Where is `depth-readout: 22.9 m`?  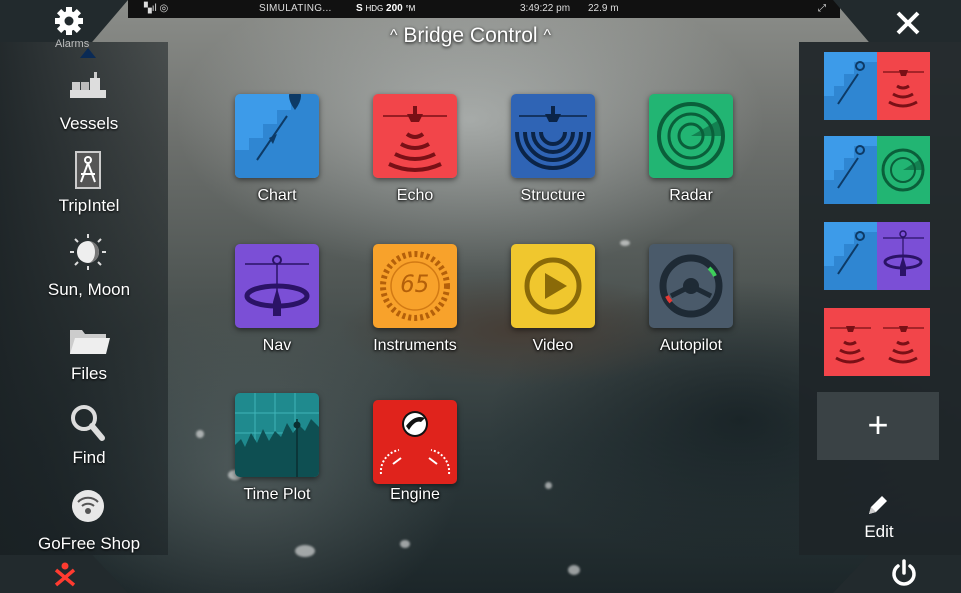
depth-readout: 22.9 m is located at coordinates (603, 8).